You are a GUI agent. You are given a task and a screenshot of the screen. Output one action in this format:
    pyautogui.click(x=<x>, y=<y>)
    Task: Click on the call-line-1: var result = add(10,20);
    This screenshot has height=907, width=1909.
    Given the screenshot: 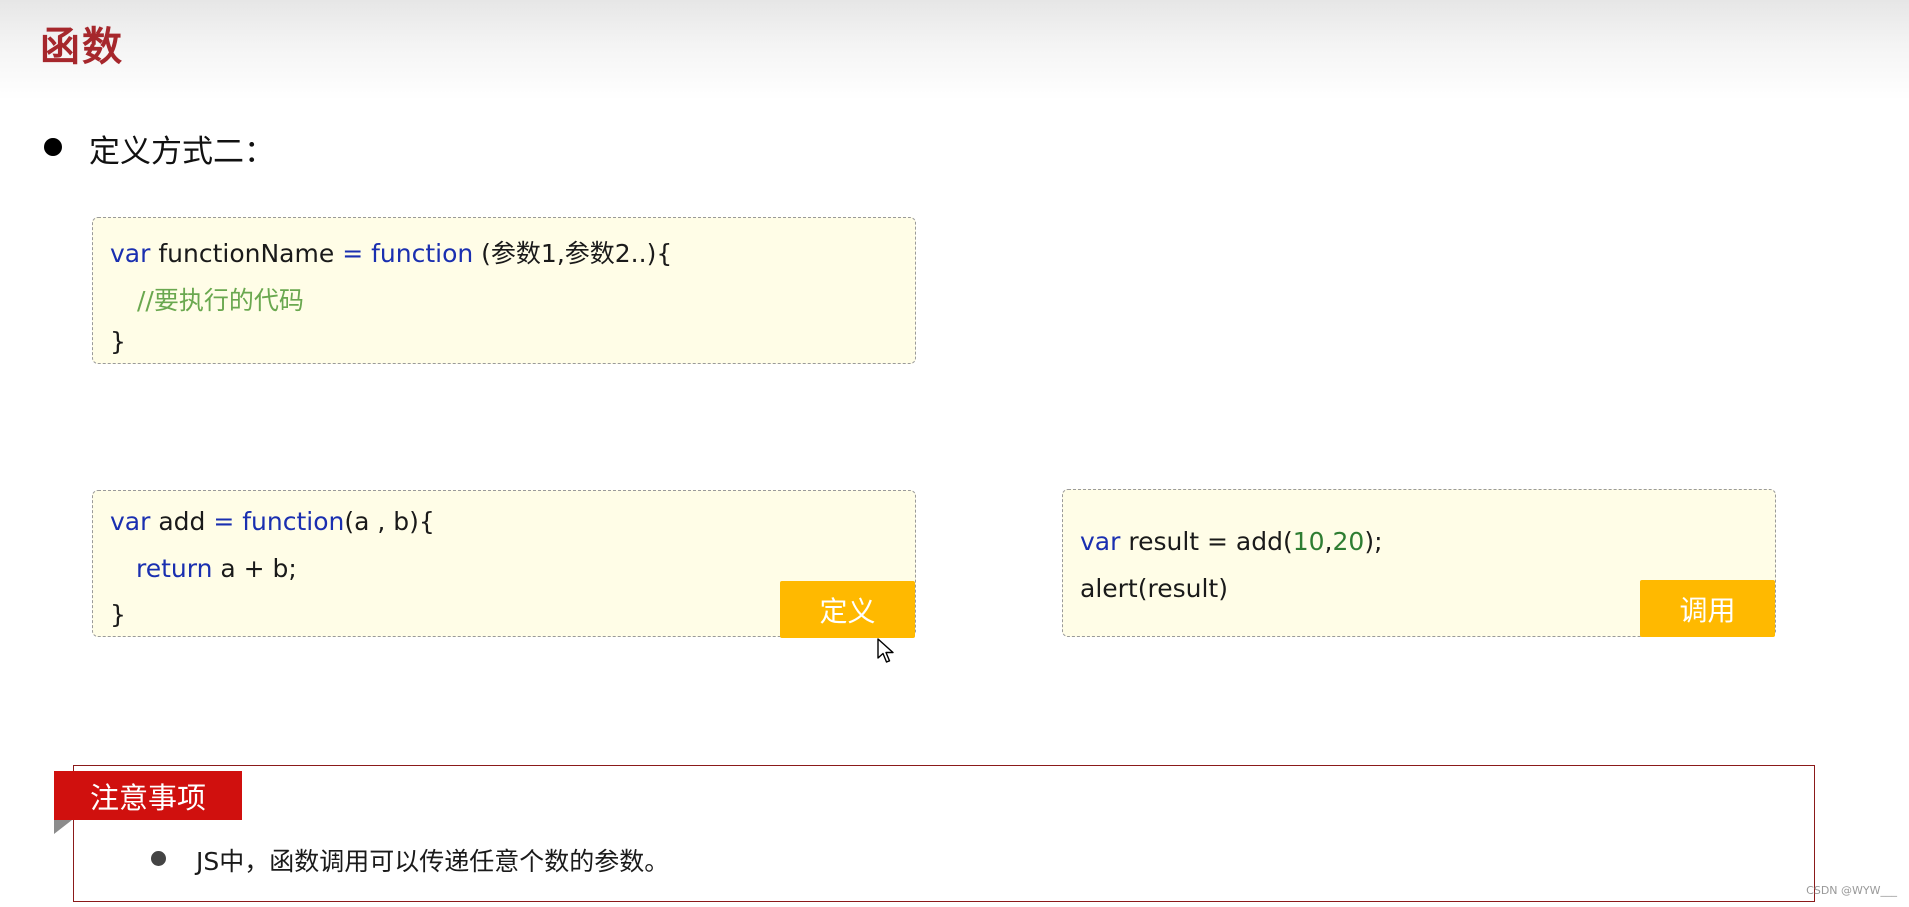 What is the action you would take?
    pyautogui.click(x=1231, y=541)
    